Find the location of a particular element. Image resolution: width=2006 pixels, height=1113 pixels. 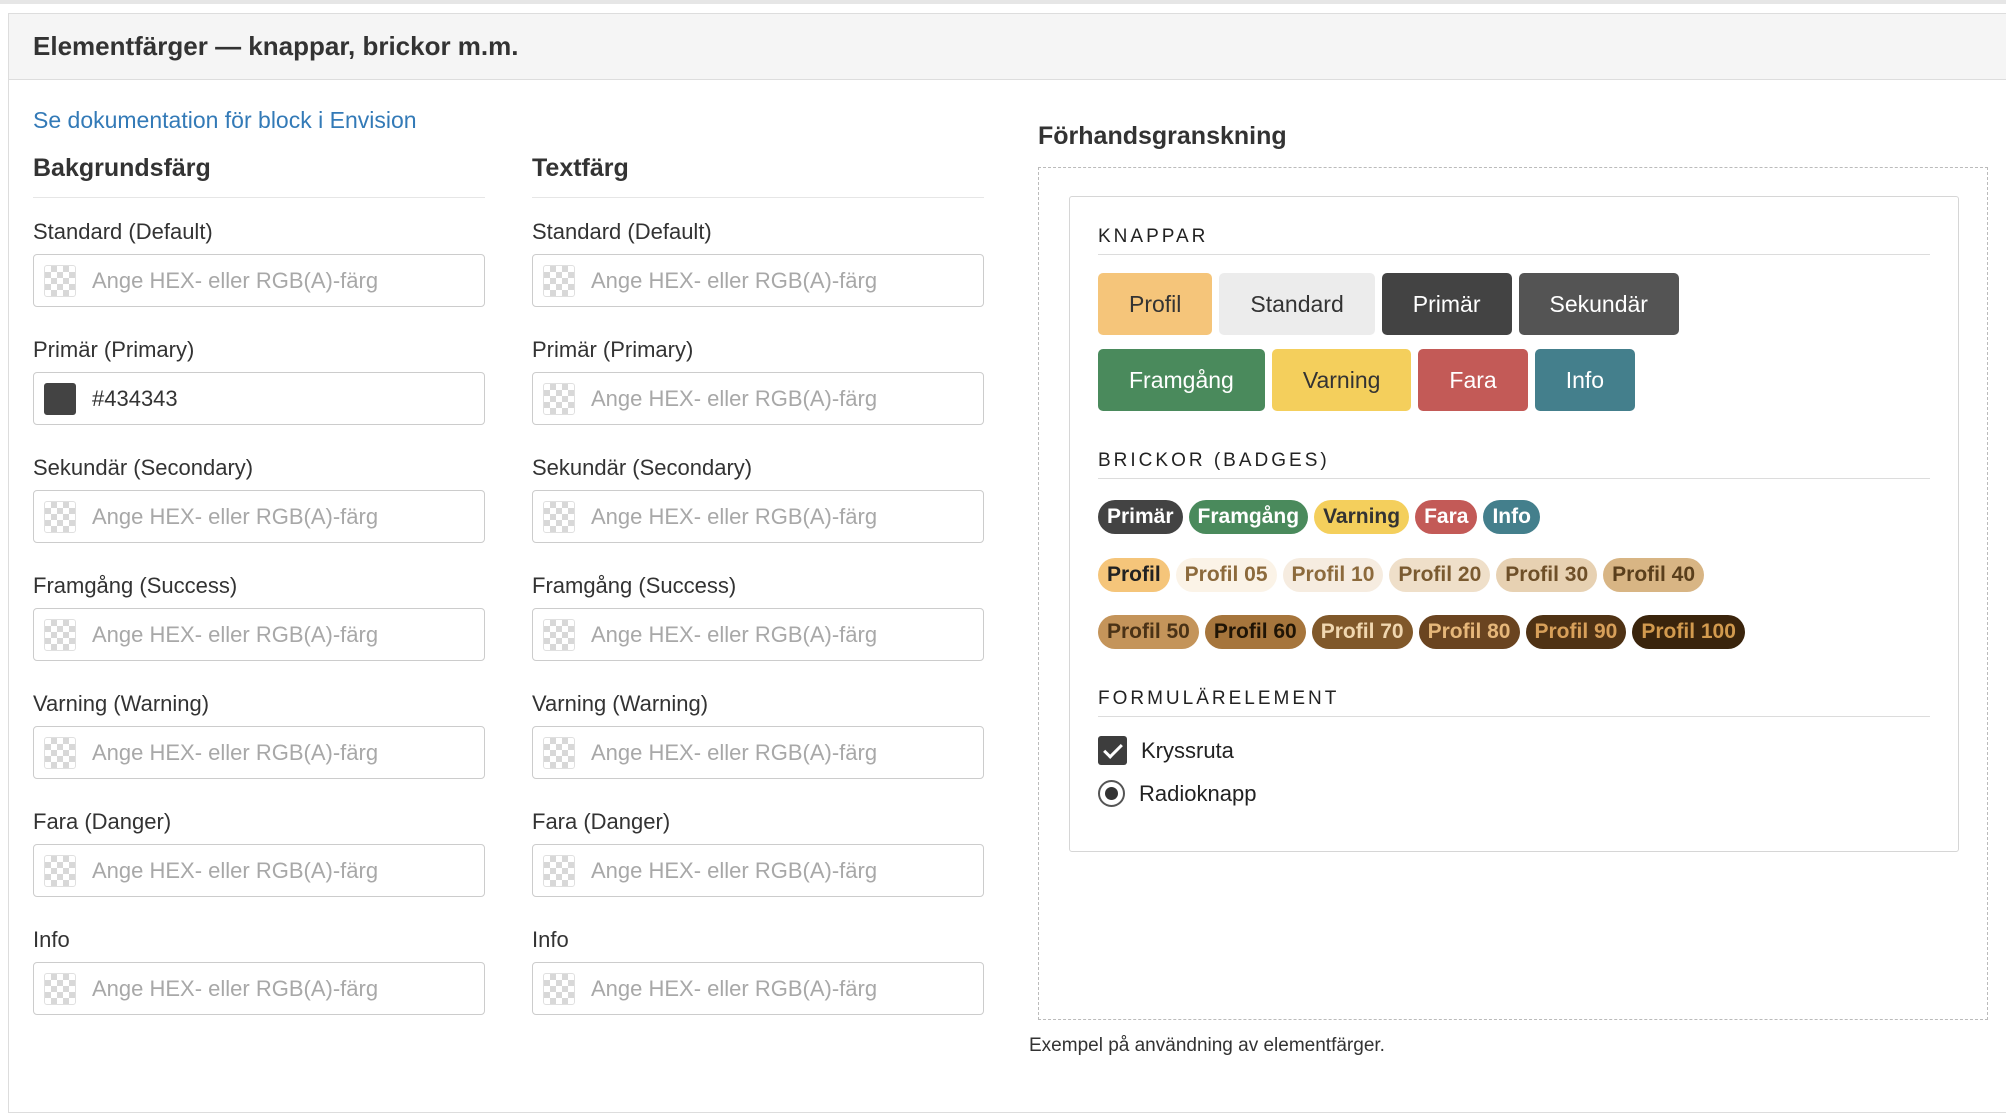

preview-button-warning: Varning is located at coordinates (1341, 380).